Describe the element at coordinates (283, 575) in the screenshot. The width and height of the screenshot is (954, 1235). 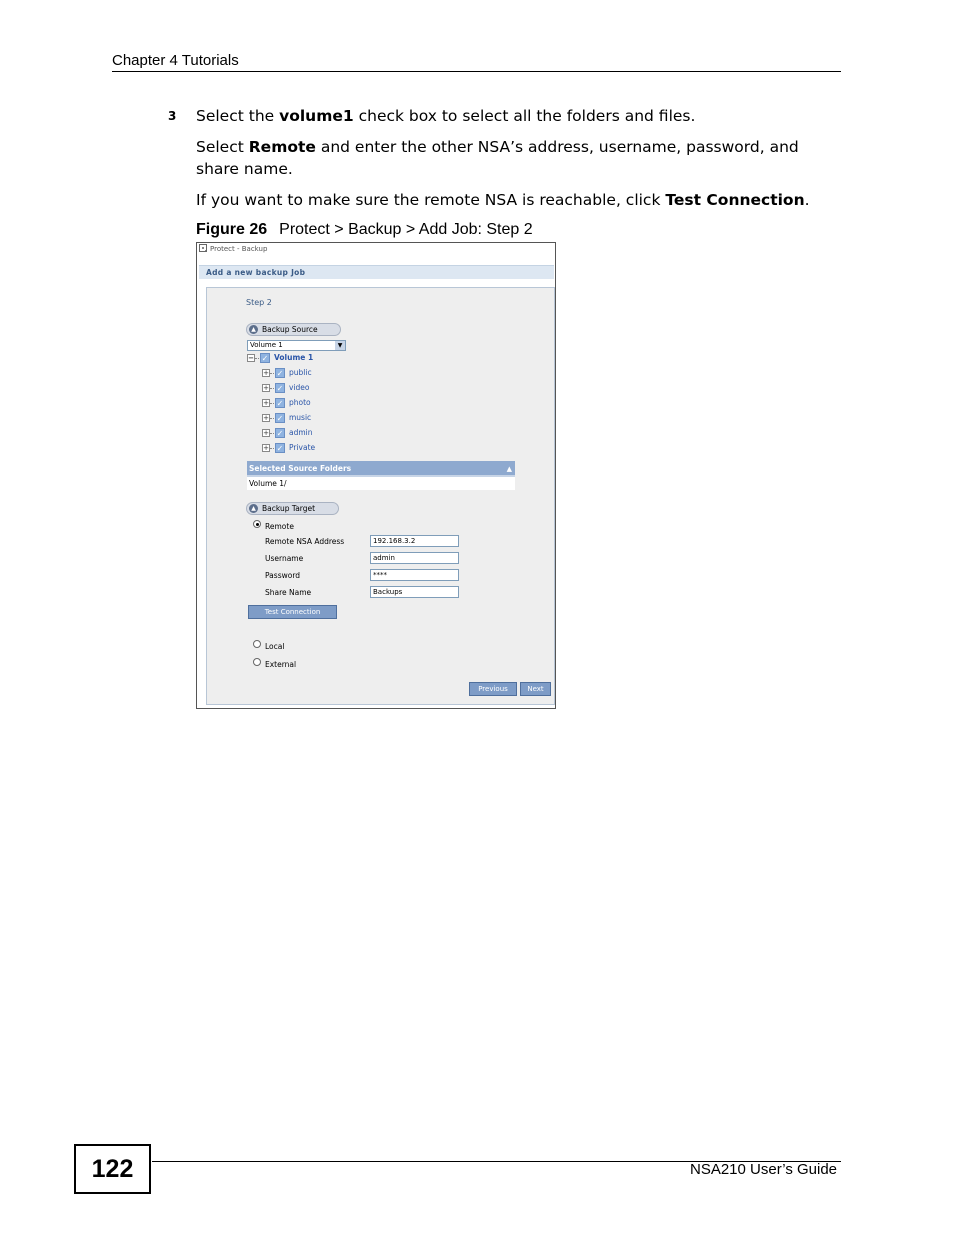
I see `password-label: Password` at that location.